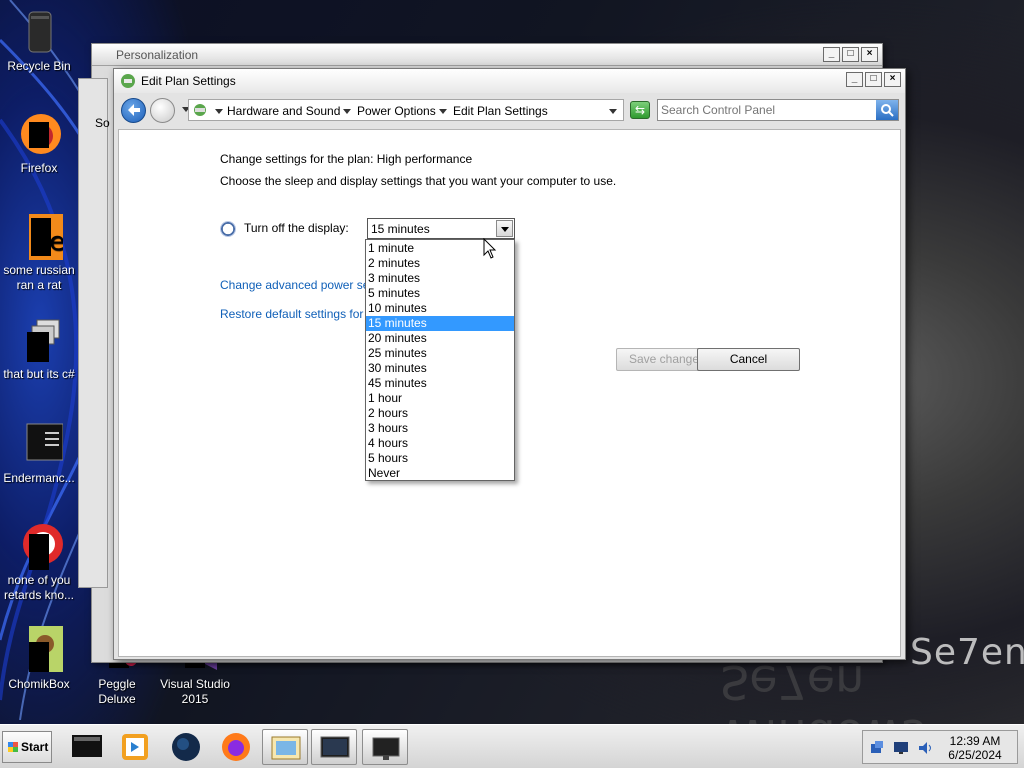 This screenshot has width=1024, height=768. What do you see at coordinates (440, 383) in the screenshot?
I see `dropdown-option: 45 minutes` at bounding box center [440, 383].